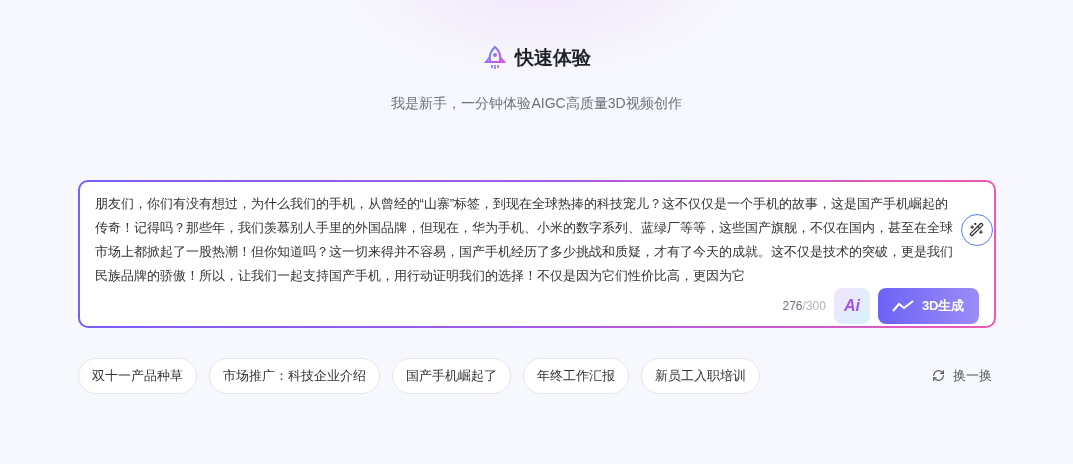 The image size is (1073, 464). What do you see at coordinates (494, 58) in the screenshot?
I see `rocket-icon` at bounding box center [494, 58].